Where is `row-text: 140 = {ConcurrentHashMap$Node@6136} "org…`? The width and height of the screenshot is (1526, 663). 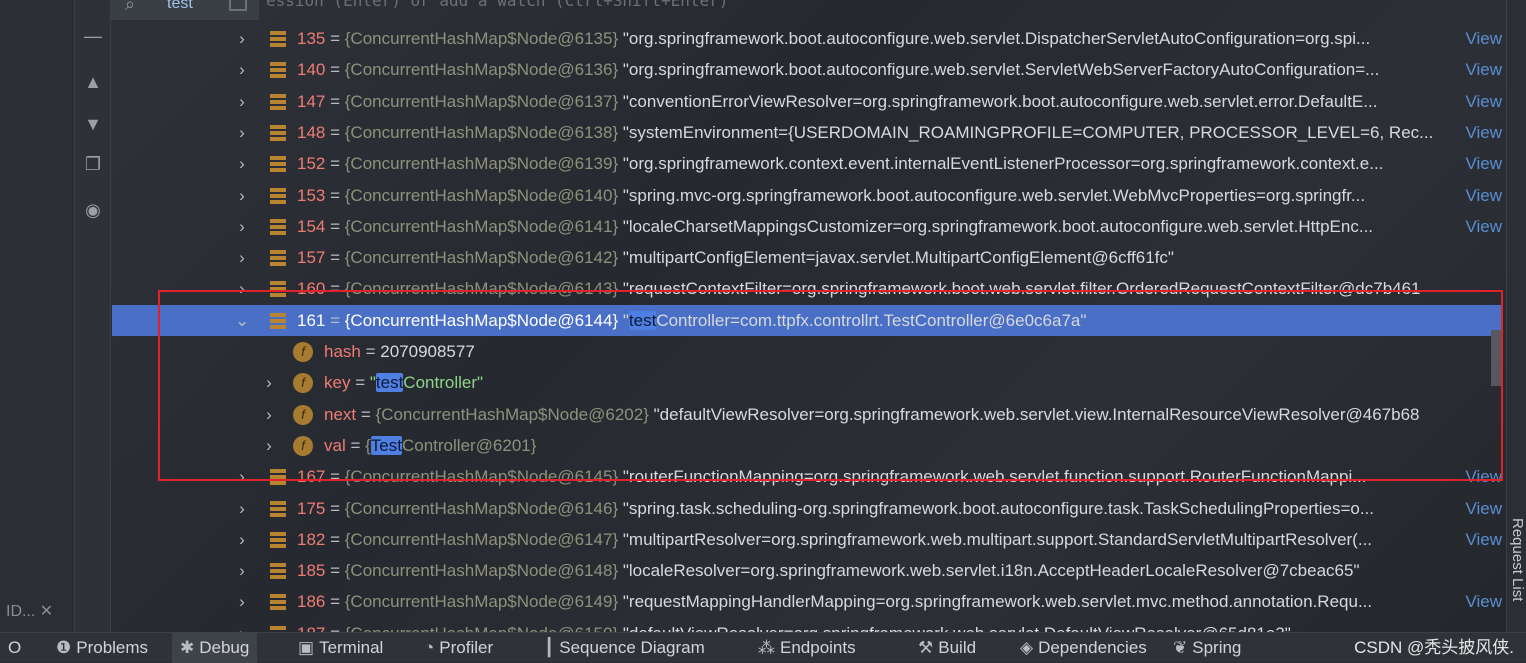 row-text: 140 = {ConcurrentHashMap$Node@6136} "org… is located at coordinates (838, 69).